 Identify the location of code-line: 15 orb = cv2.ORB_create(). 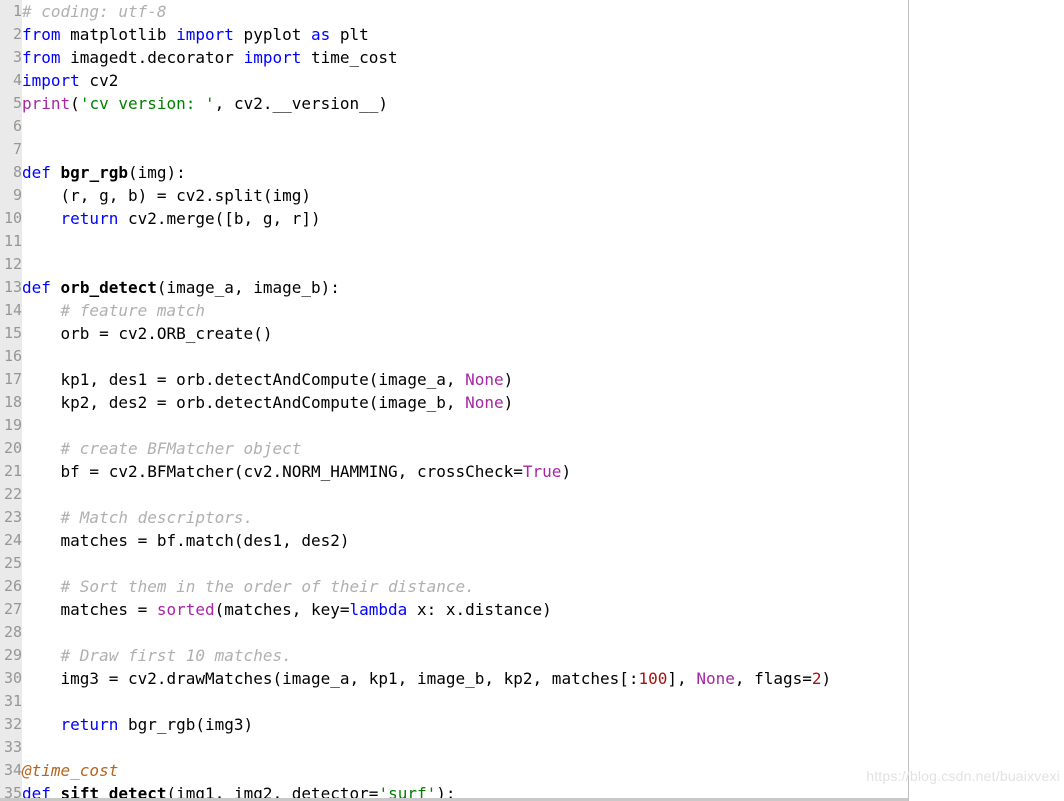
(532, 333).